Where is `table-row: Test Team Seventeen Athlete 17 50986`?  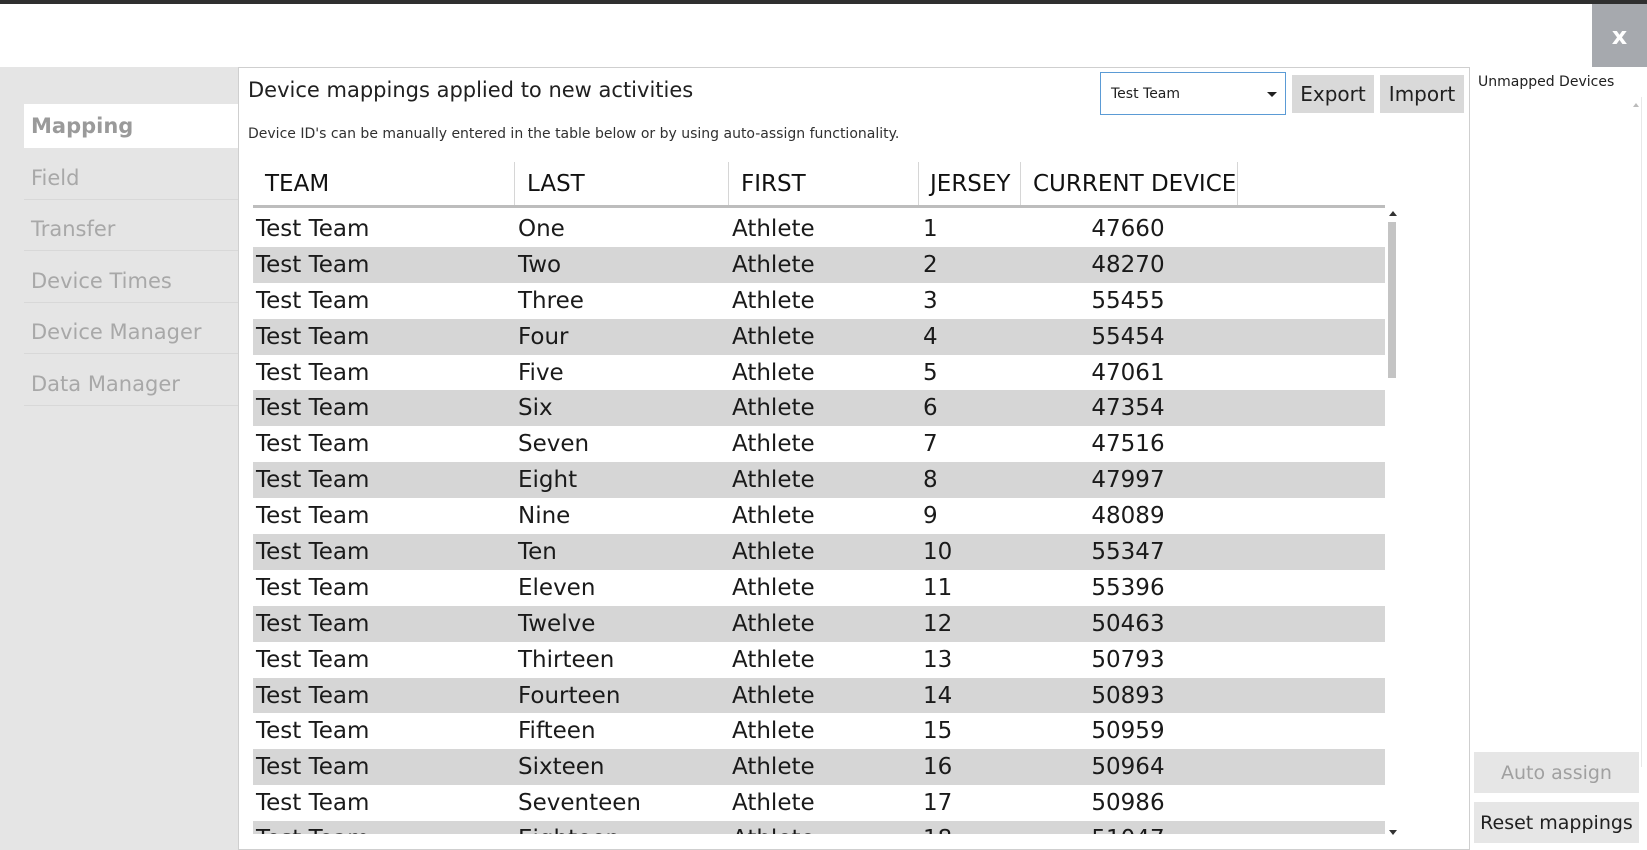 table-row: Test Team Seventeen Athlete 17 50986 is located at coordinates (819, 803).